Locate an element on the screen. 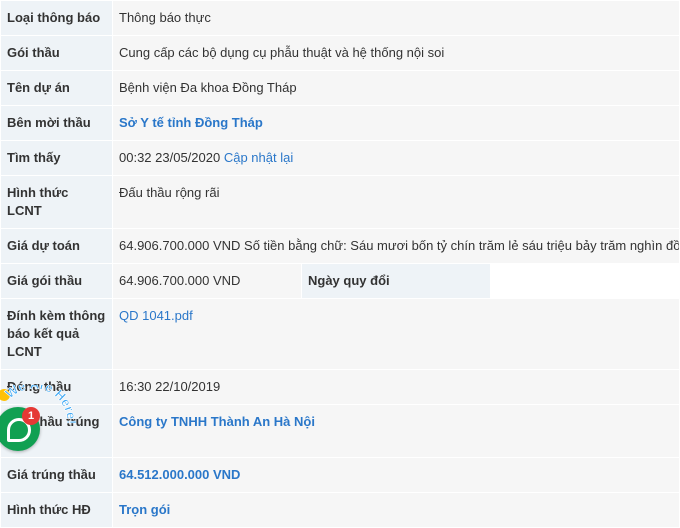 This screenshot has width=680, height=528. table-row: Hình thức HĐ Trọn gói is located at coordinates (340, 510).